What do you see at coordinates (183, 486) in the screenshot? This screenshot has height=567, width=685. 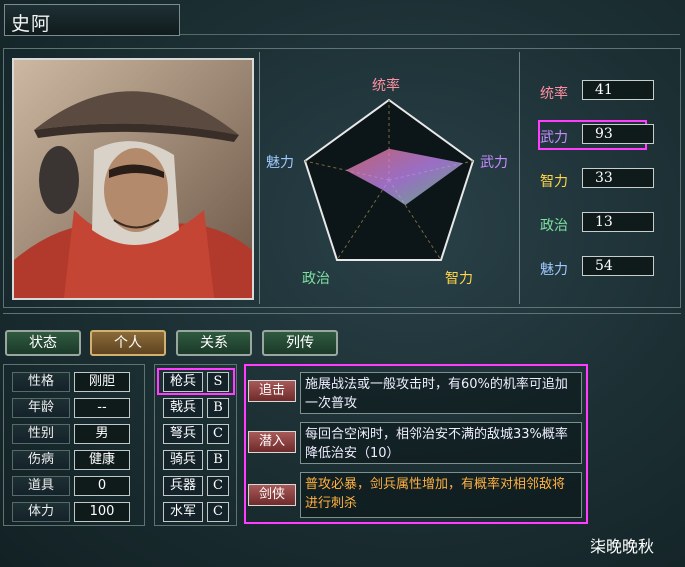 I see `troop-label: 兵器` at bounding box center [183, 486].